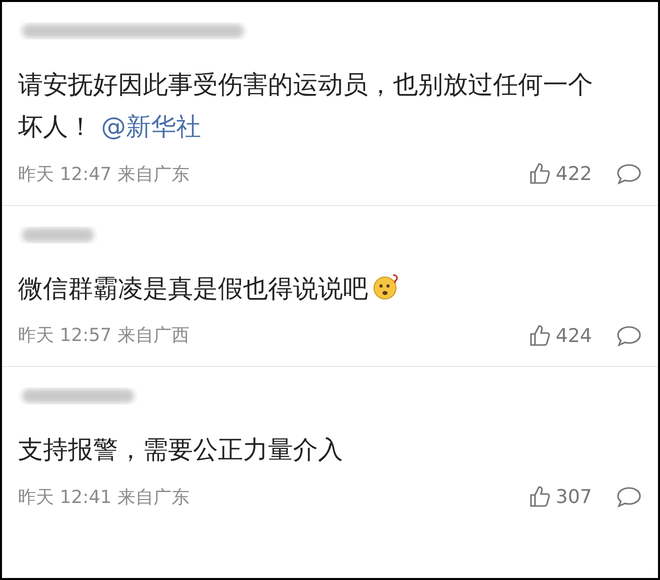 This screenshot has height=580, width=660. Describe the element at coordinates (386, 286) in the screenshot. I see `confused-face-icon` at that location.